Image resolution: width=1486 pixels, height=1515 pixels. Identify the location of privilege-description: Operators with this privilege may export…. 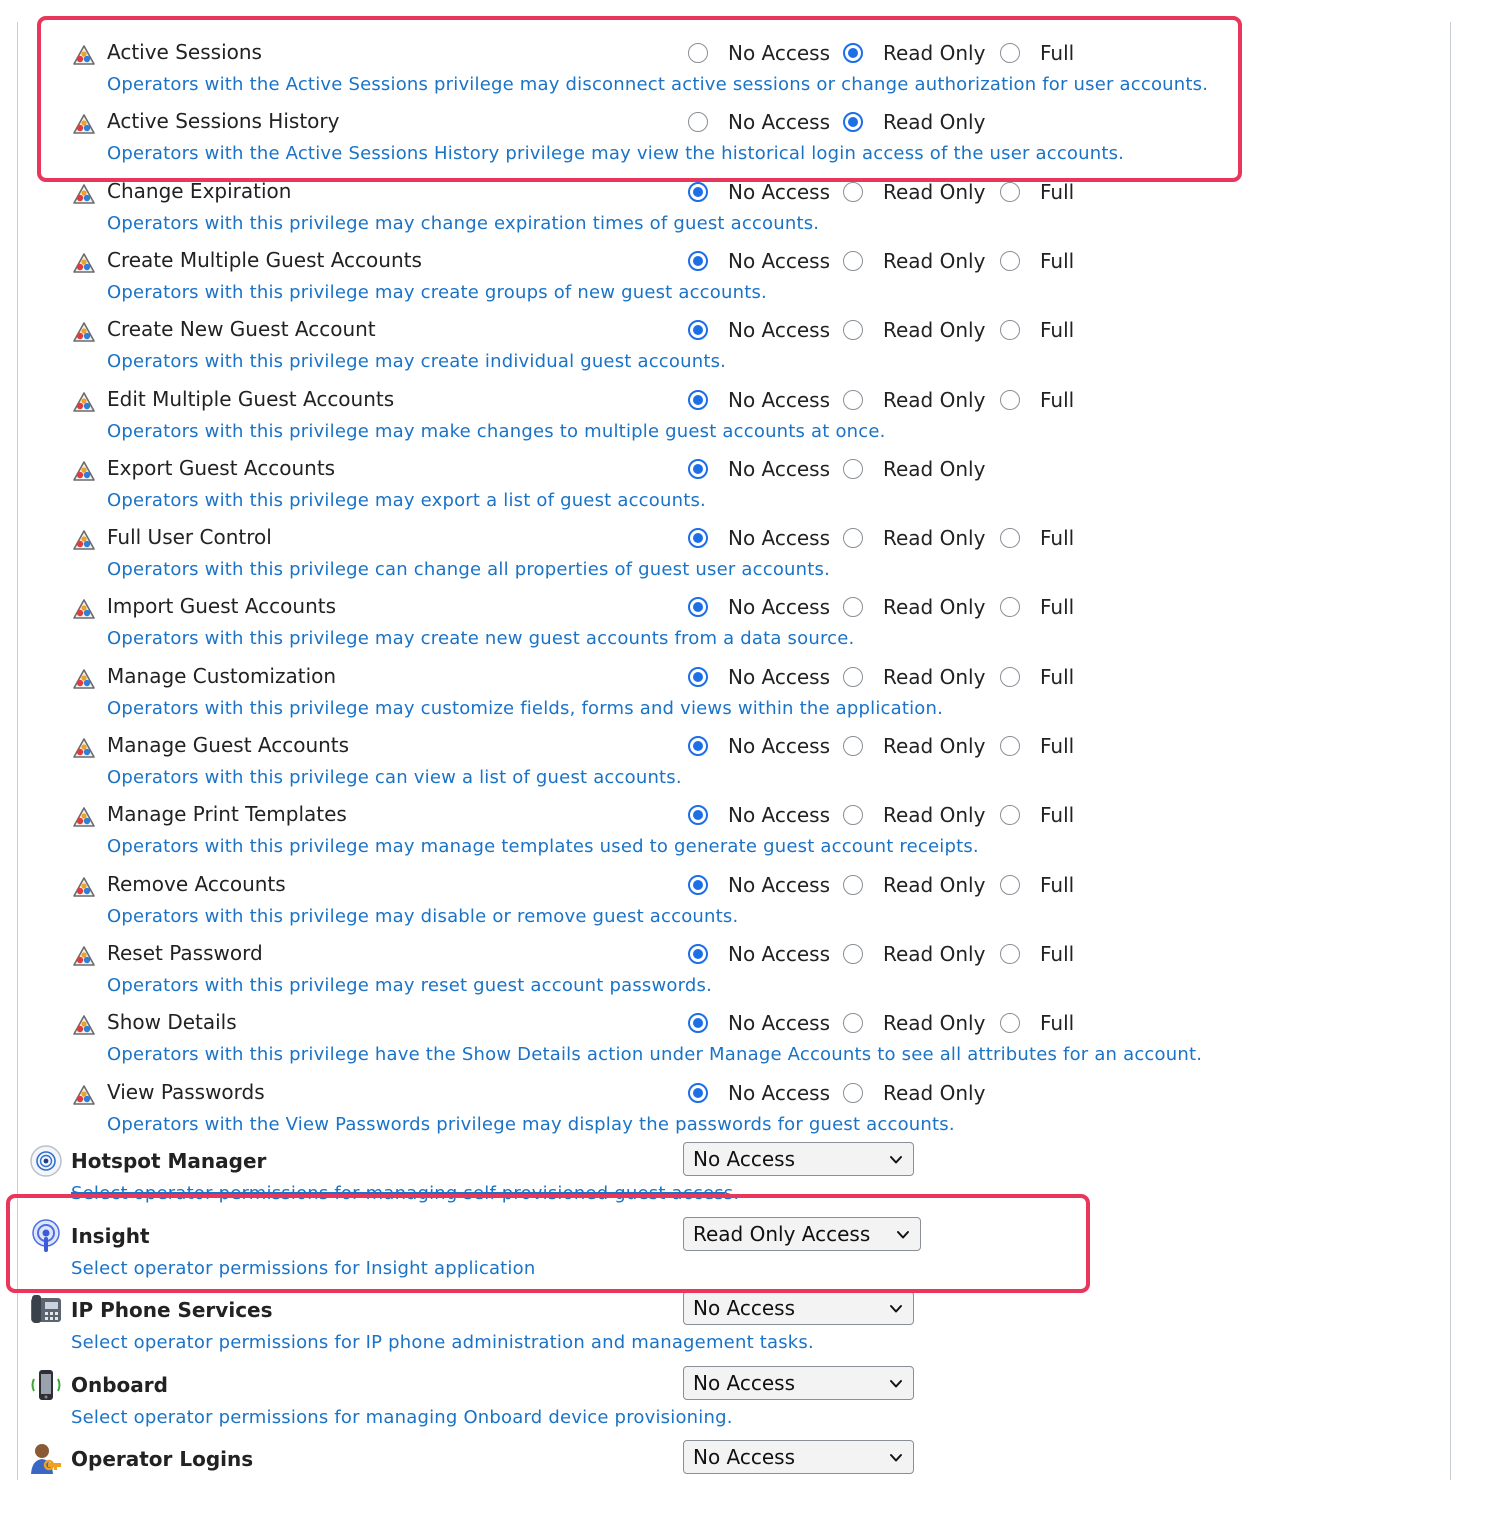
(406, 500).